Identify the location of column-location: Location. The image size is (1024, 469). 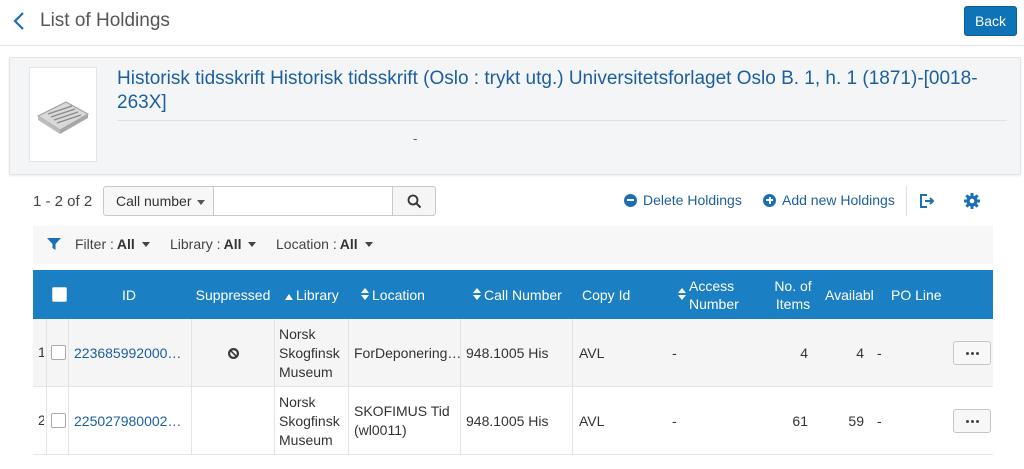
(411, 294).